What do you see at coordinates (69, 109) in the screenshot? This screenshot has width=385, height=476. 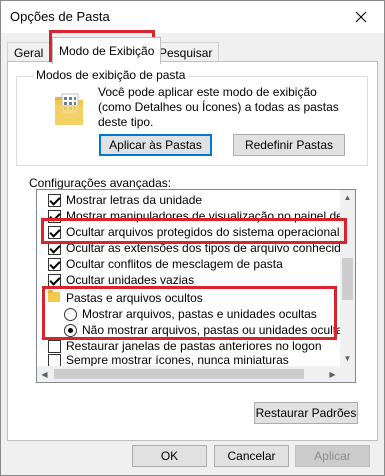 I see `folder-grid-icon` at bounding box center [69, 109].